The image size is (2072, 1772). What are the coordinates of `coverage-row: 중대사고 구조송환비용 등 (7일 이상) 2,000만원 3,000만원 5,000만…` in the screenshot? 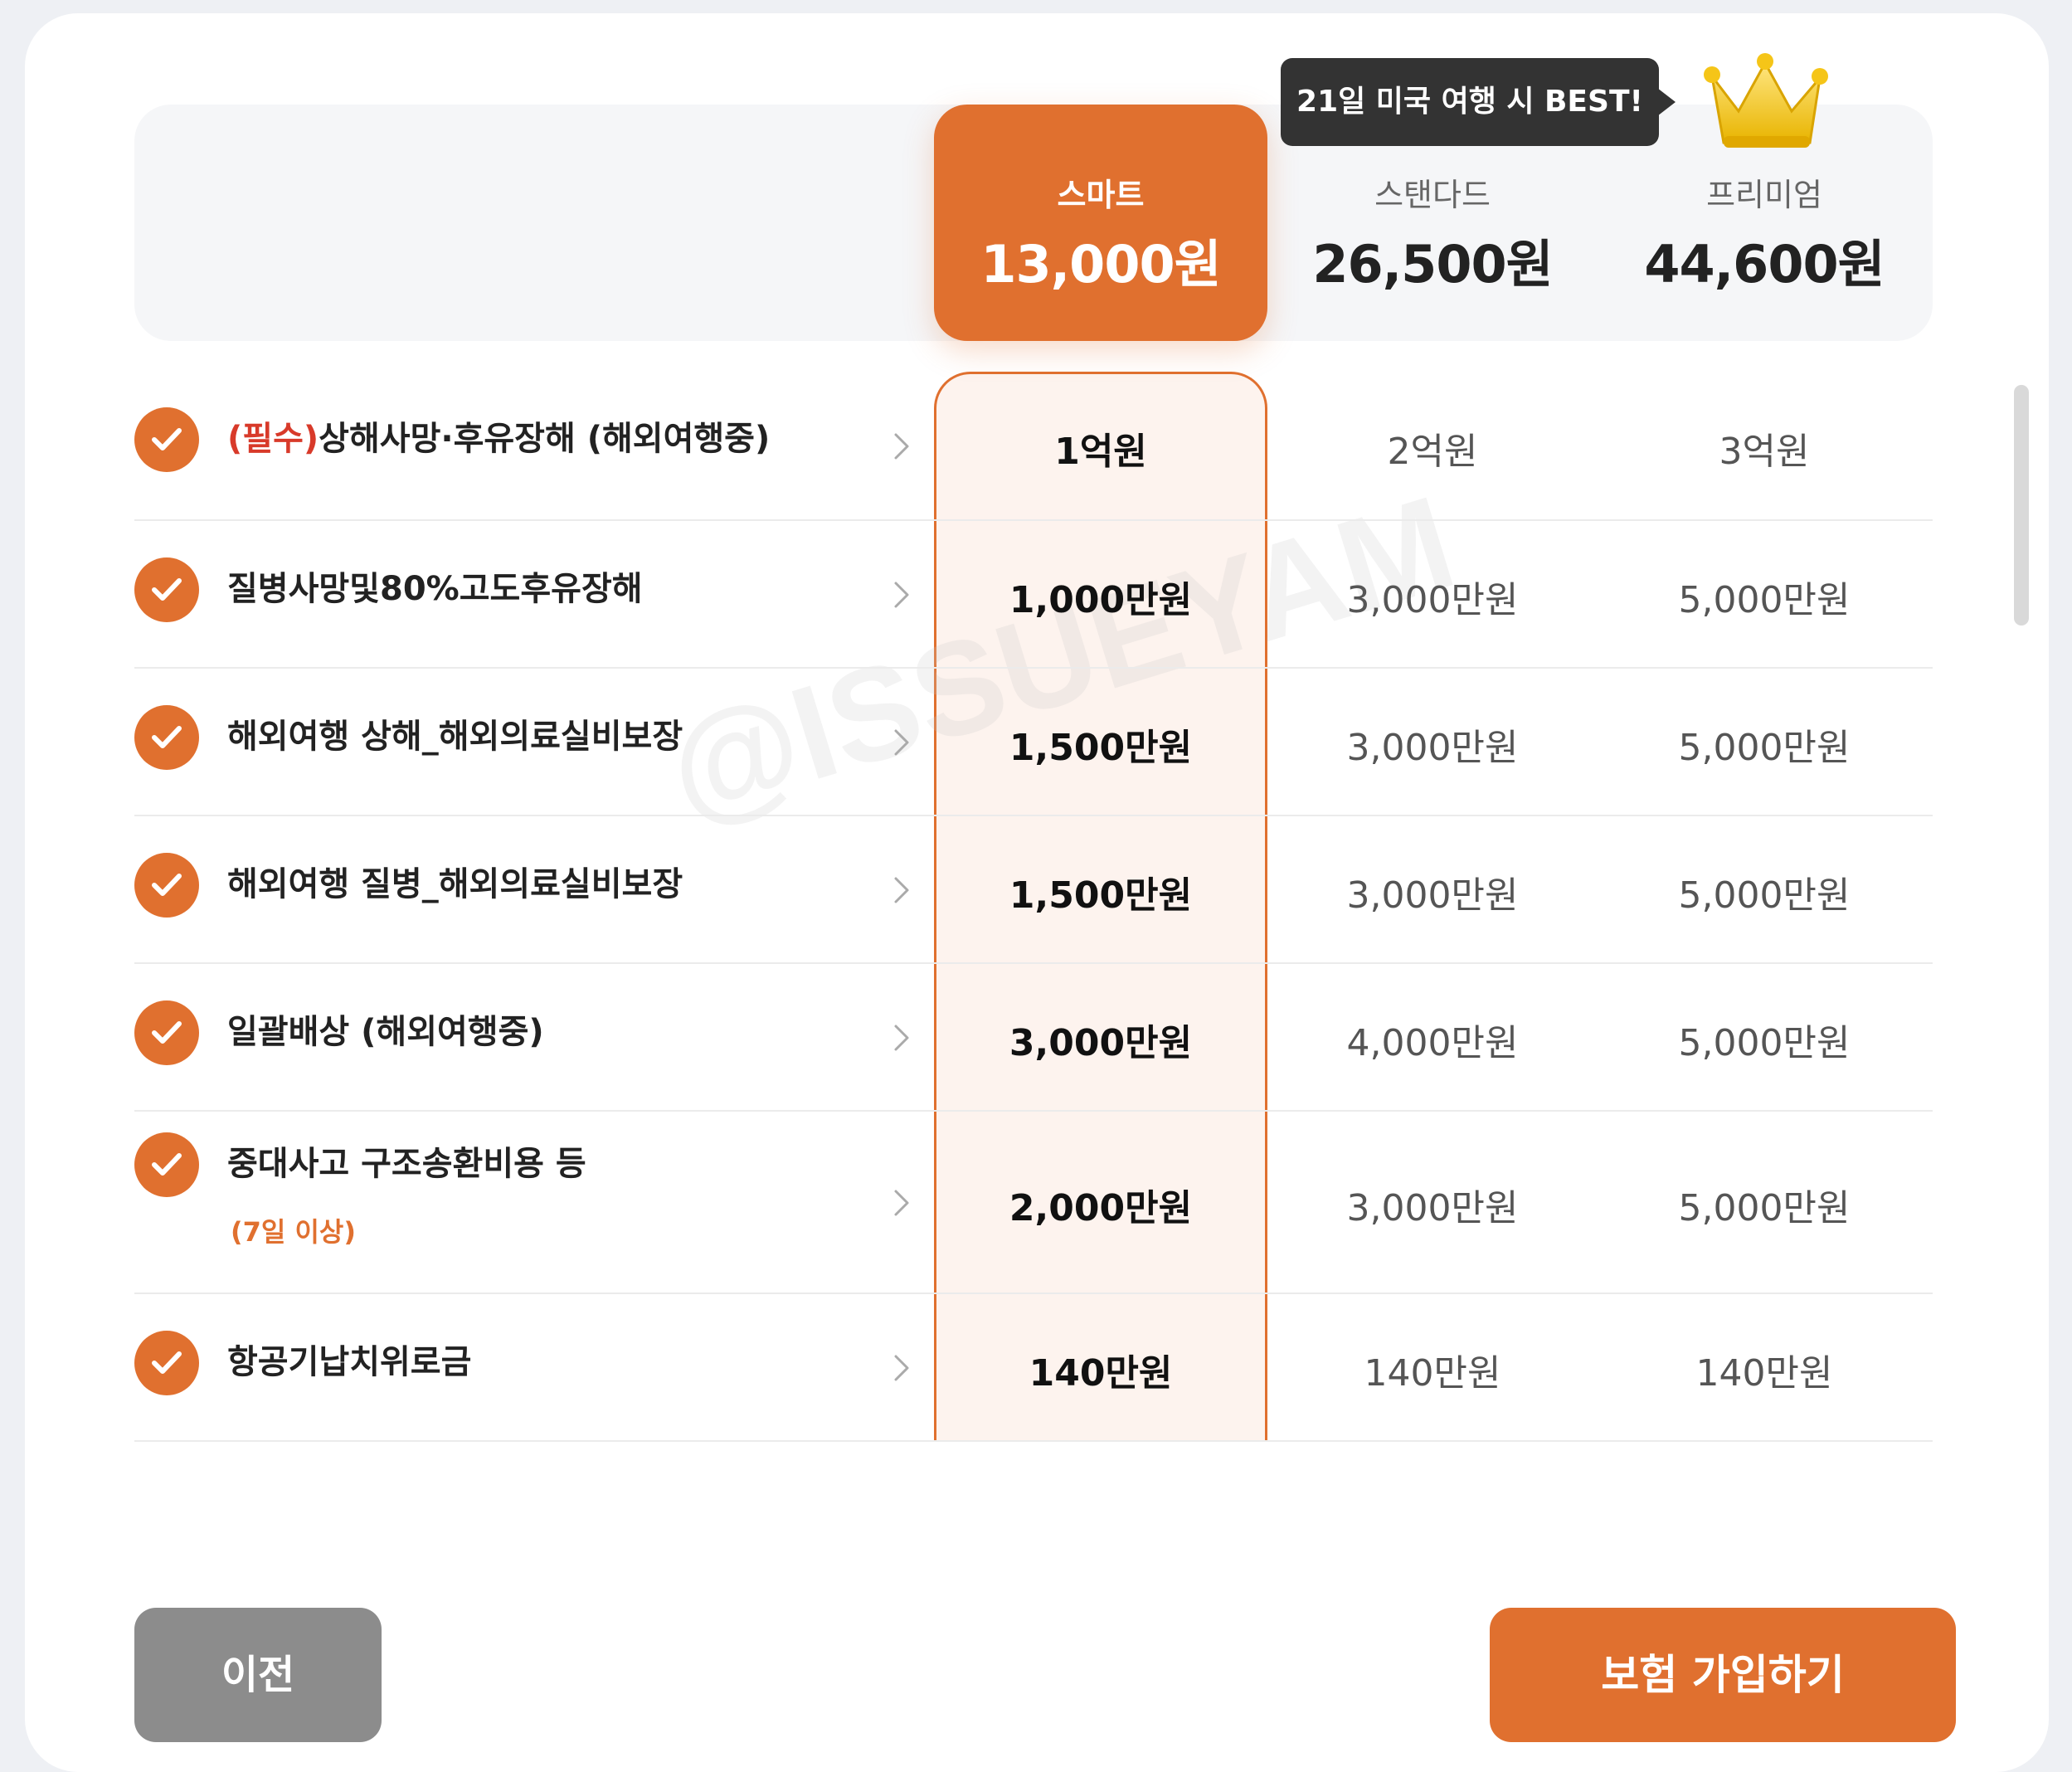 It's located at (1033, 1203).